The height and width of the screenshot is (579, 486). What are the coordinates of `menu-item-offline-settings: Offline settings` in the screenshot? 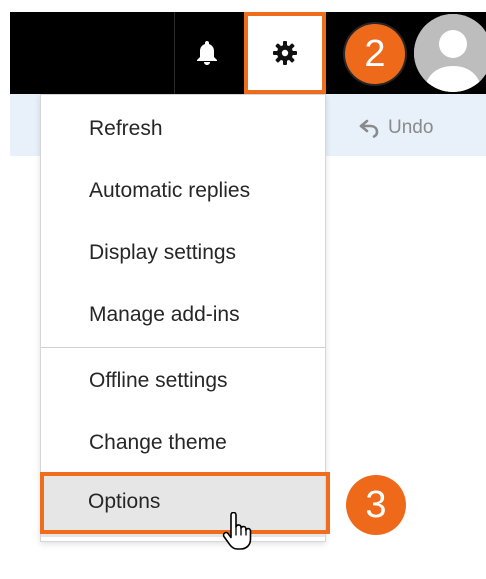 It's located at (183, 381).